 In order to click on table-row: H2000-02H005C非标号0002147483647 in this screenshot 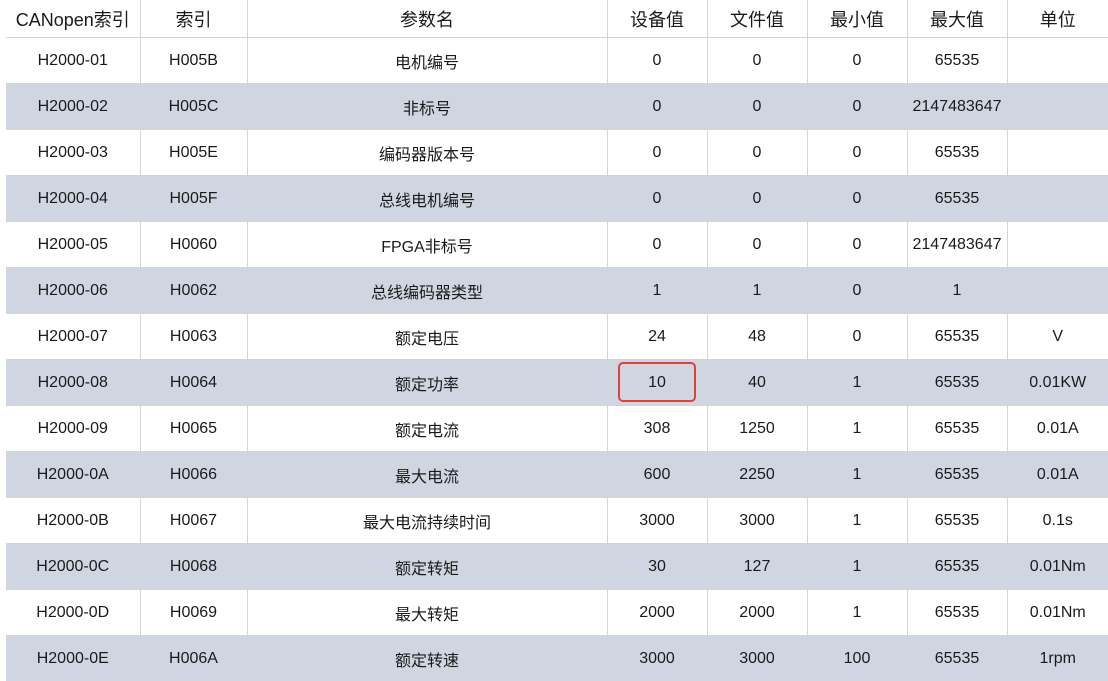, I will do `click(557, 107)`.